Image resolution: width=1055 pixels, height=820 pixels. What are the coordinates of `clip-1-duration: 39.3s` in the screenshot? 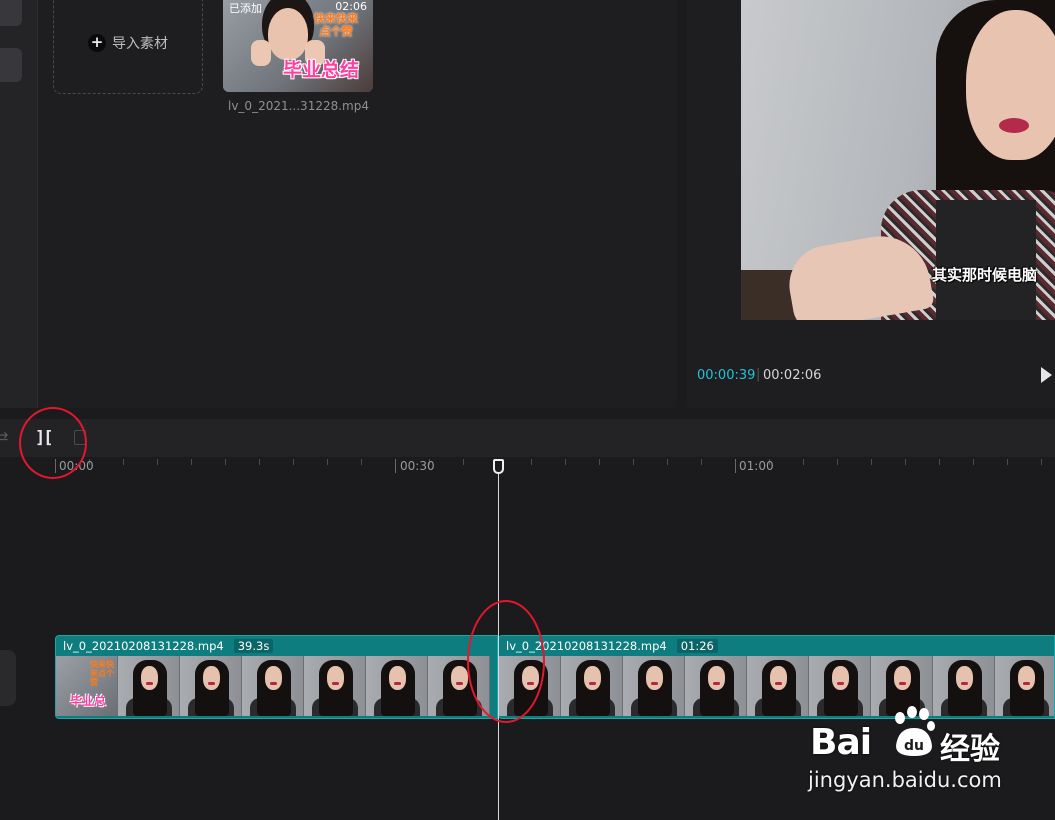 It's located at (253, 646).